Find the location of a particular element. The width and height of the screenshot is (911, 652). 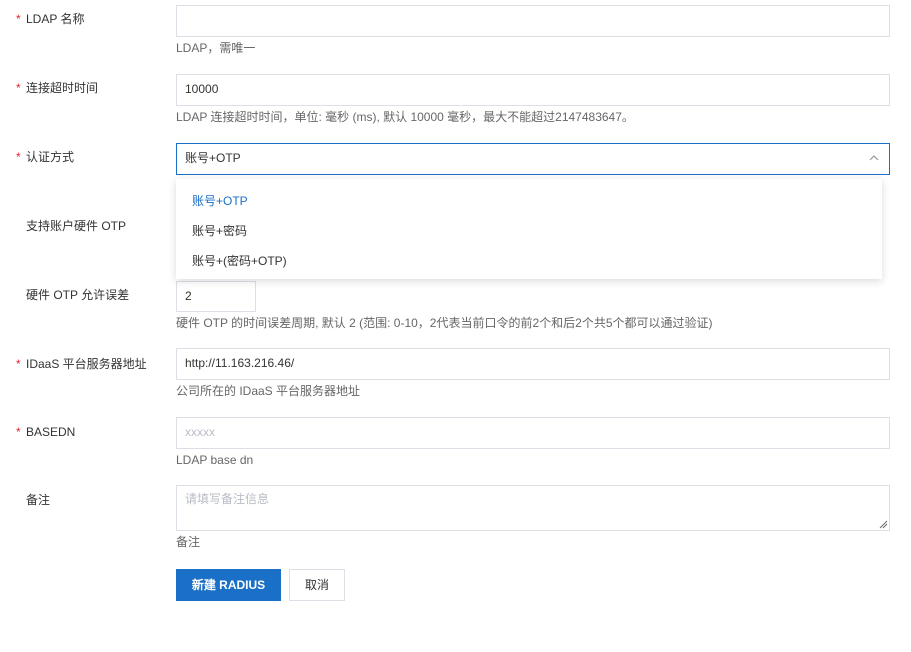

hardware-otp-label: 支持账户硬件 OTP is located at coordinates (71, 226).